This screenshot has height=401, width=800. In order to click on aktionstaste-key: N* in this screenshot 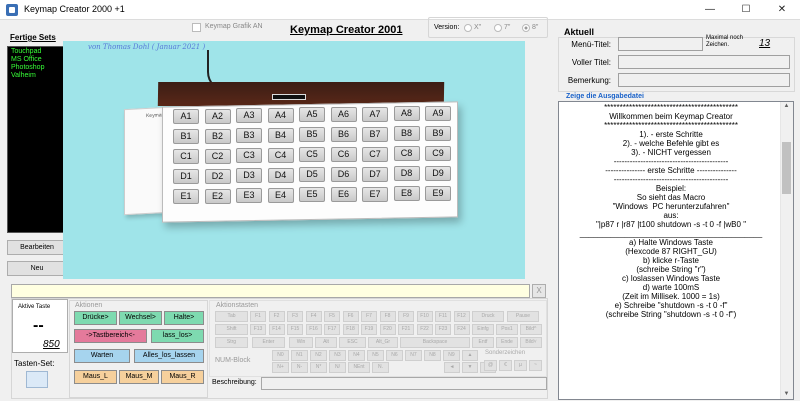, I will do `click(318, 367)`.